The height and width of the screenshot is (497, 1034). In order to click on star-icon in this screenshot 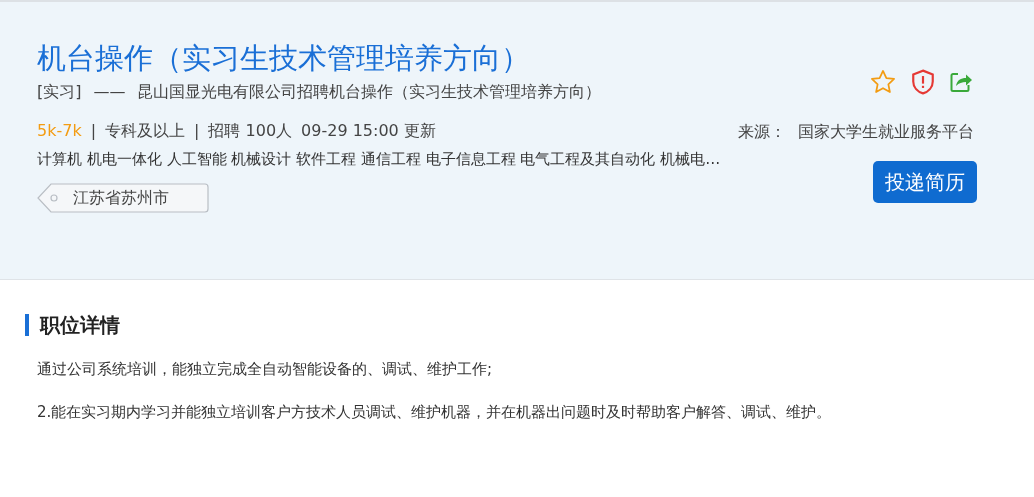, I will do `click(883, 82)`.